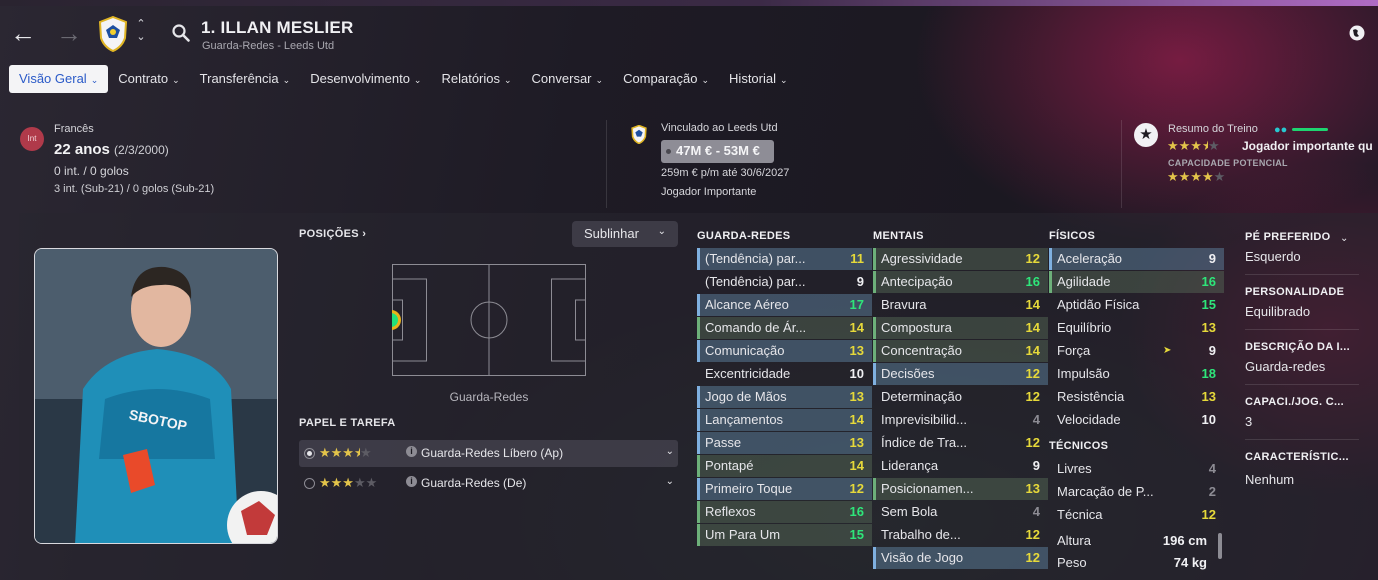  What do you see at coordinates (784, 420) in the screenshot?
I see `attribute-row: Lançamentos 14` at bounding box center [784, 420].